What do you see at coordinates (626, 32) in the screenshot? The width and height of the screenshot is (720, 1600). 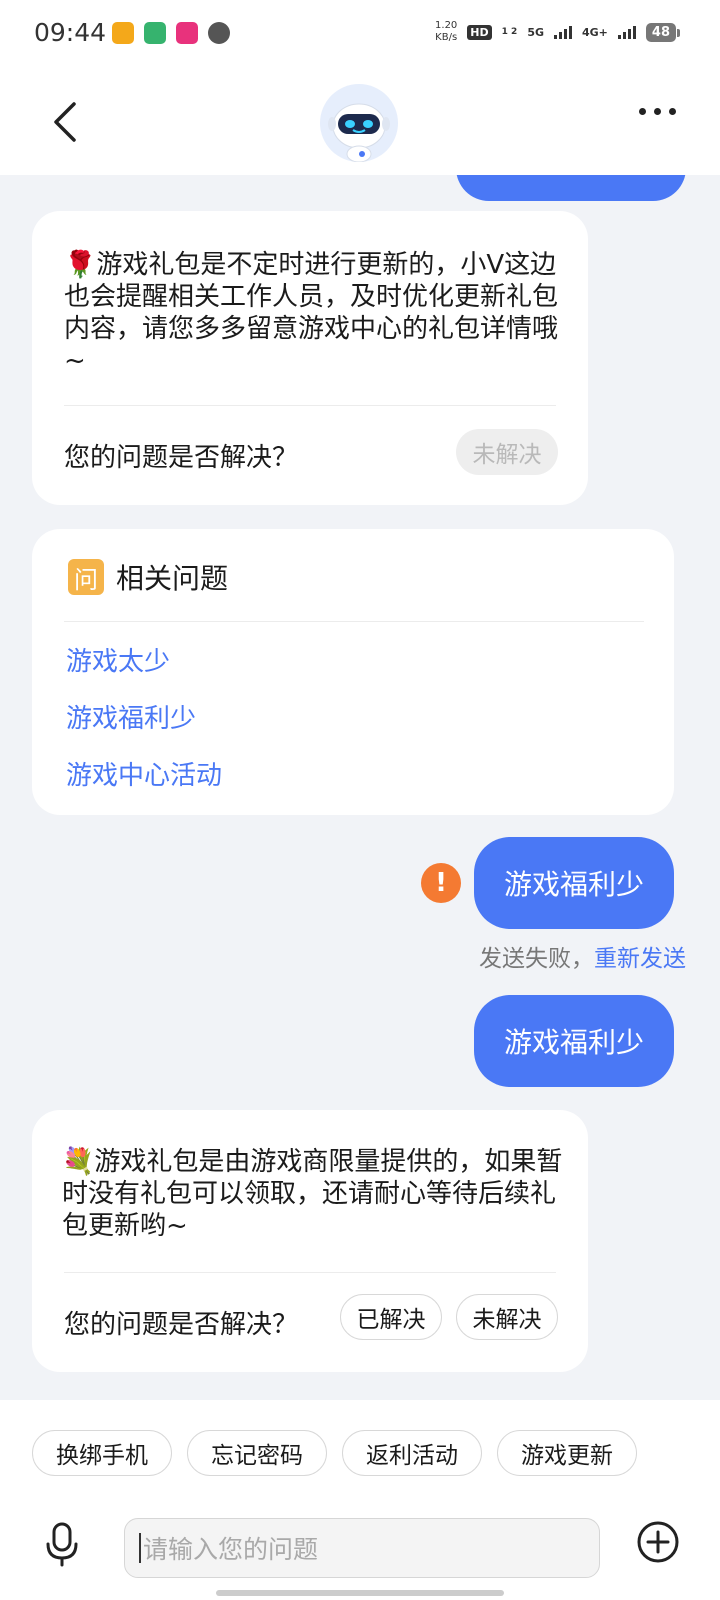 I see `signal-4g-icon` at bounding box center [626, 32].